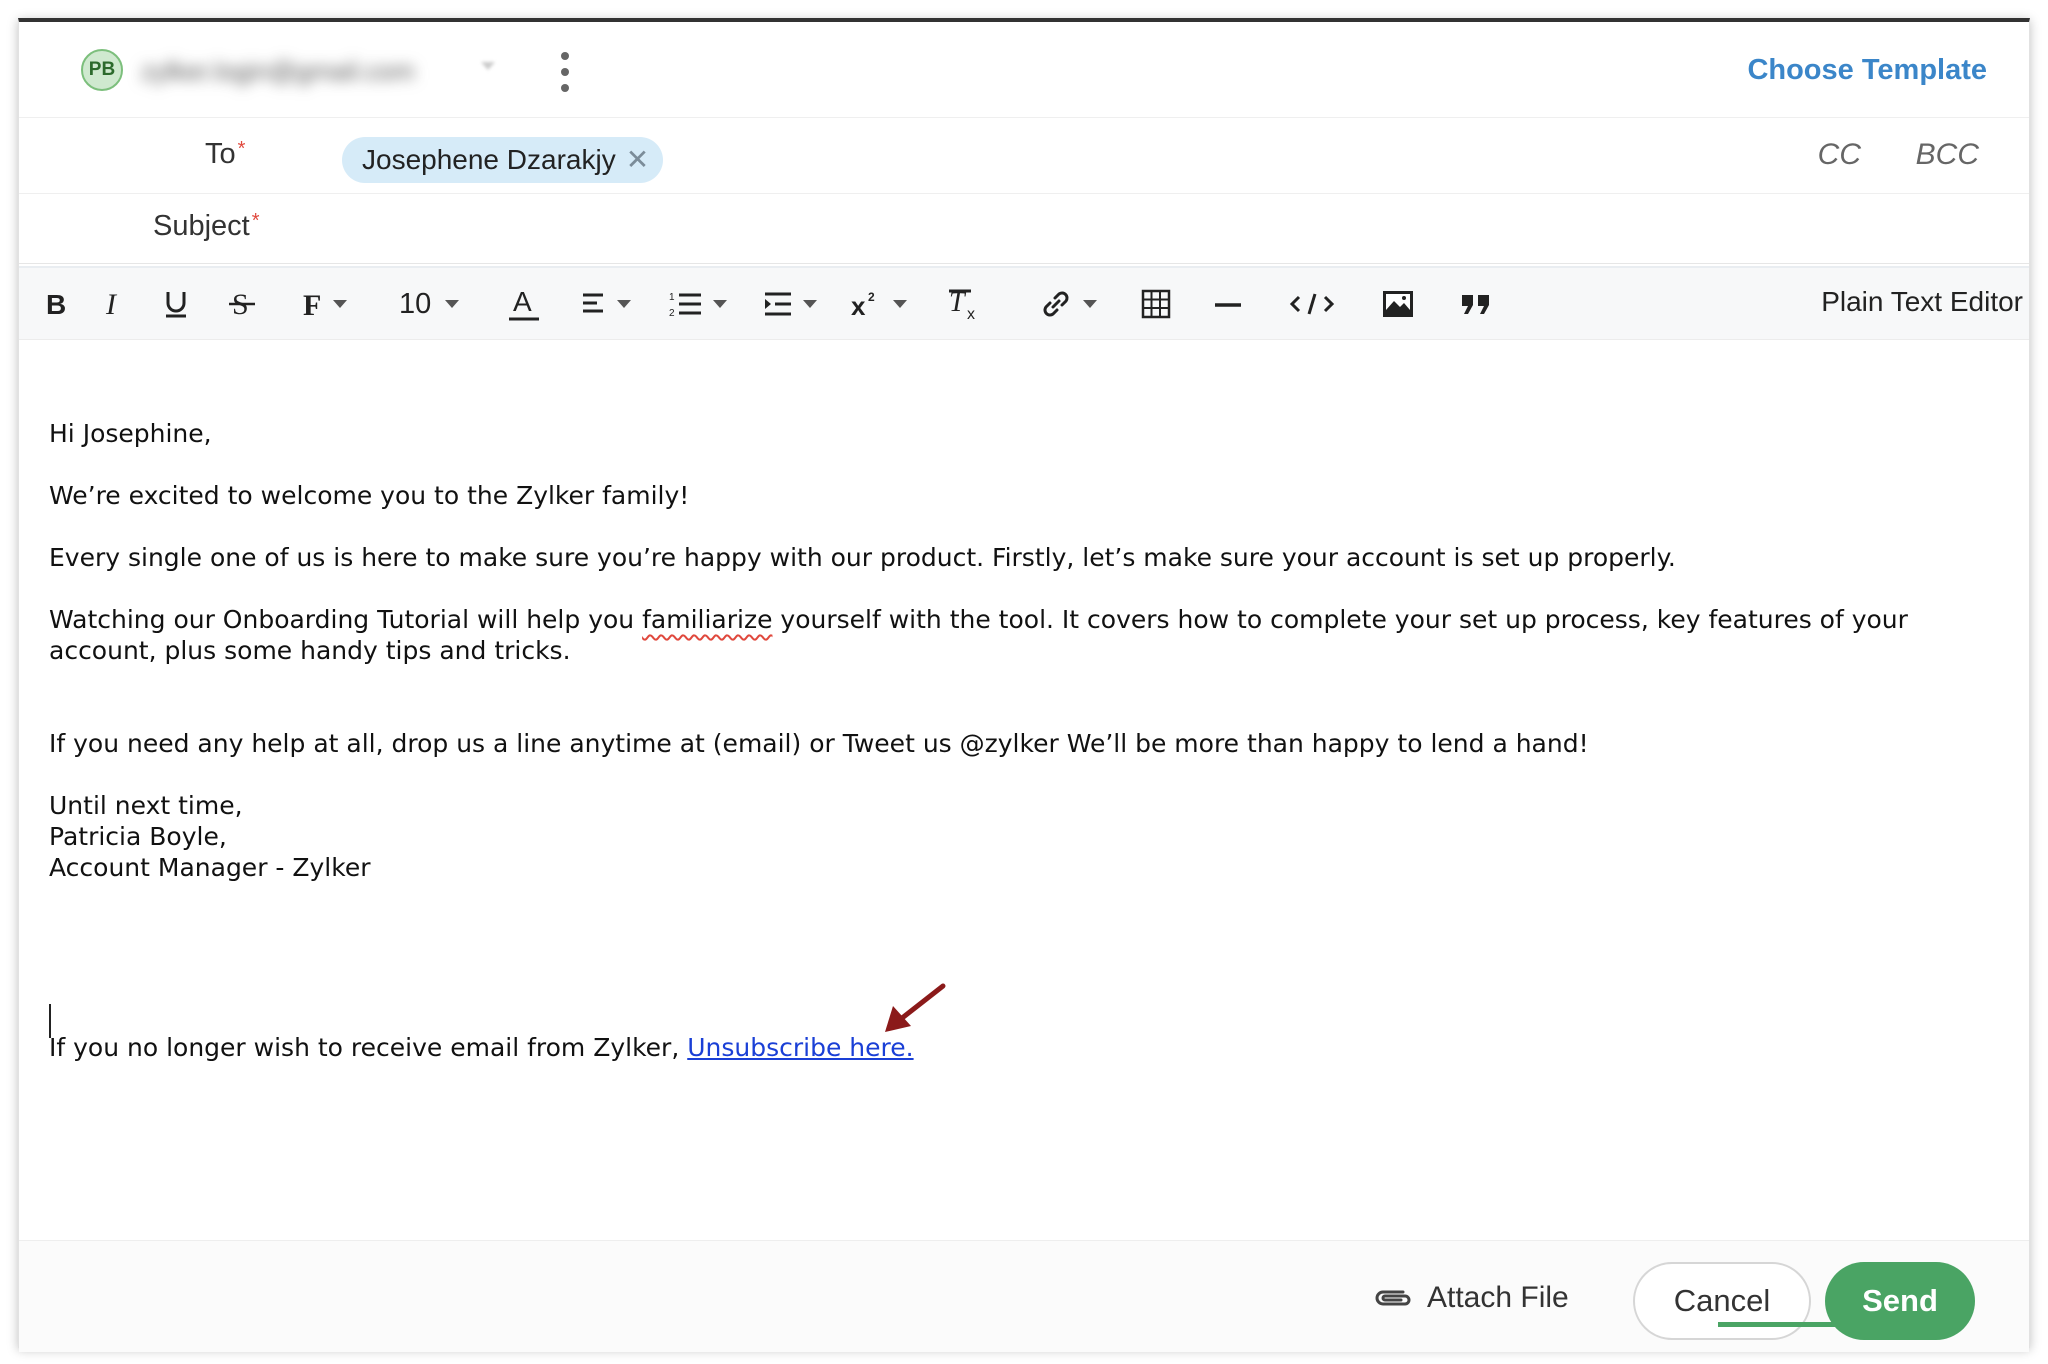 This screenshot has width=2048, height=1364. I want to click on bcc-button: BCC, so click(1947, 155).